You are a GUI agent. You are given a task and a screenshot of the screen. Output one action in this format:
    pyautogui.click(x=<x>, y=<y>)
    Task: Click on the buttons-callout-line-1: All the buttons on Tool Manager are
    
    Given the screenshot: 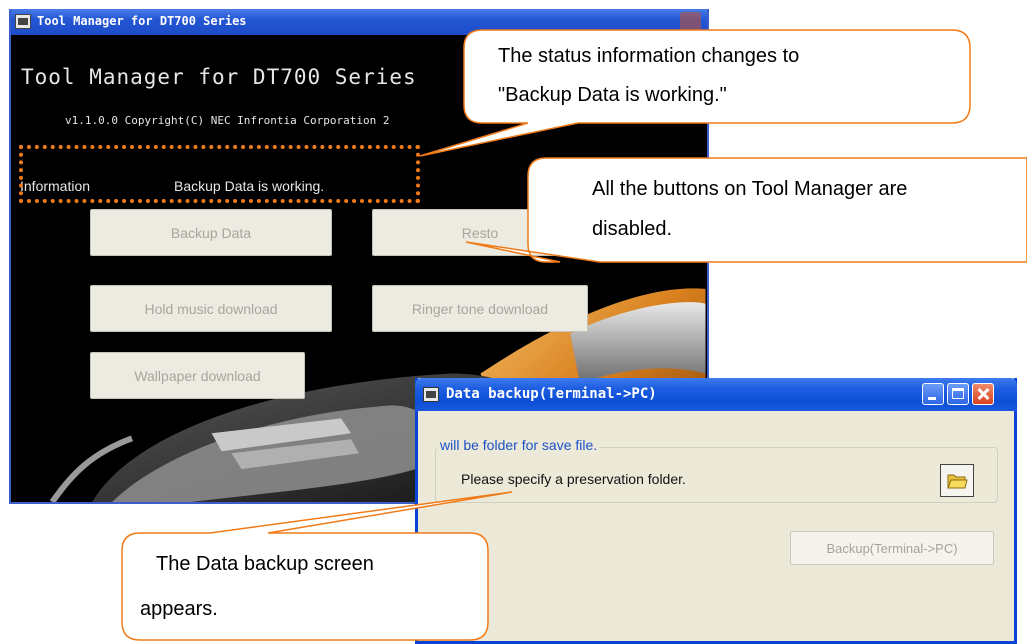 What is the action you would take?
    pyautogui.click(x=750, y=189)
    